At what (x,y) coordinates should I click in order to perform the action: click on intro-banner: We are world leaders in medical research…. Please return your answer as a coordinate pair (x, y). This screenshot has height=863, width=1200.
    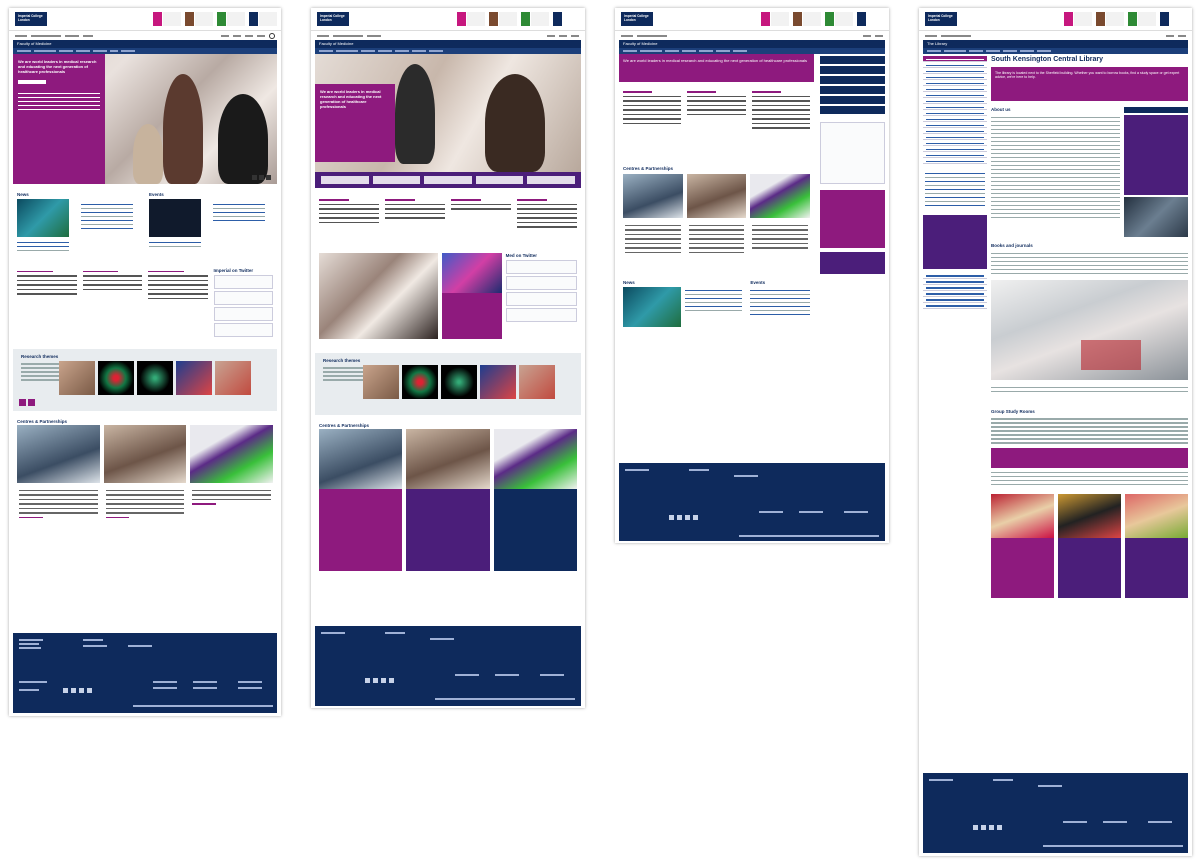
    Looking at the image, I should click on (716, 68).